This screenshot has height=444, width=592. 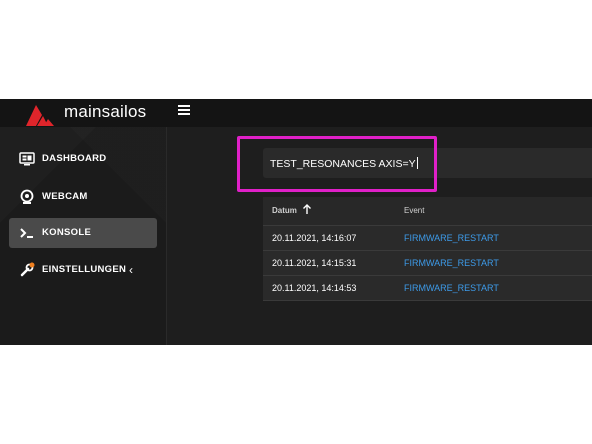 I want to click on column-header-event: Event, so click(x=414, y=210).